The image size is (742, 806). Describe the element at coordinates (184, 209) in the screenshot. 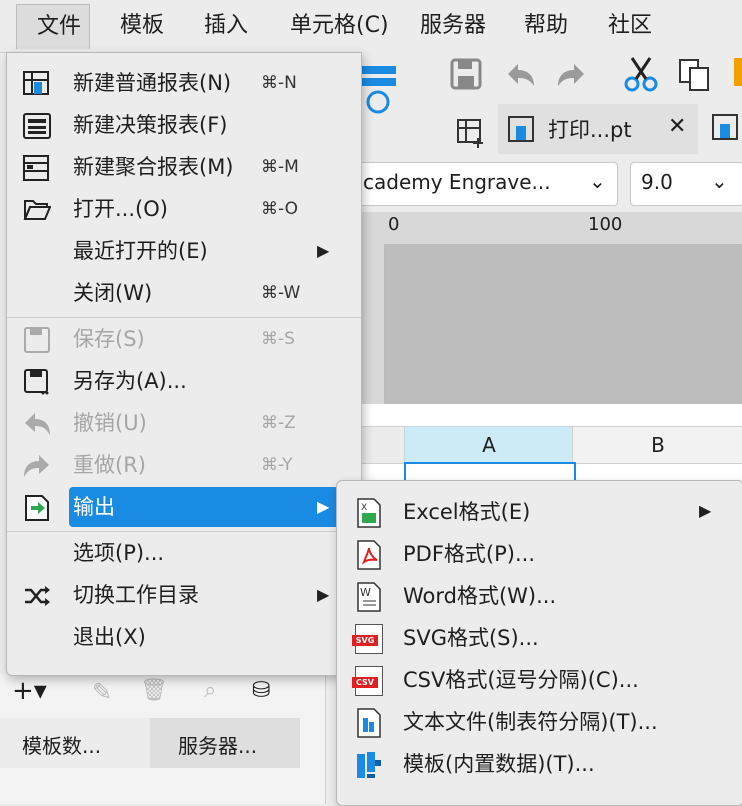

I see `menu-item-open: 打开...(O) ⌘-O` at that location.